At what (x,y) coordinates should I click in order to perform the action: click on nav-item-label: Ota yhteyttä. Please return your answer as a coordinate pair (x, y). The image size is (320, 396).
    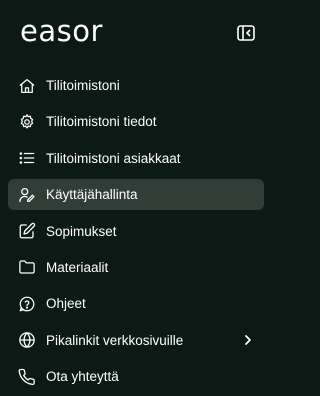
    Looking at the image, I should click on (82, 377).